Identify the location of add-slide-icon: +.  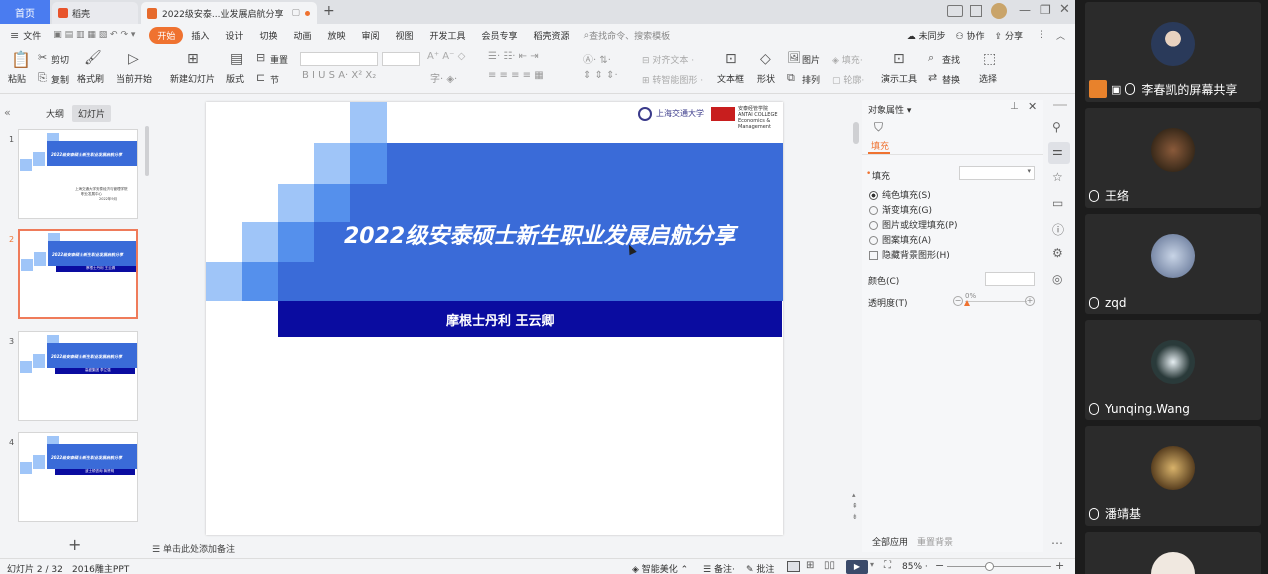
(74, 544).